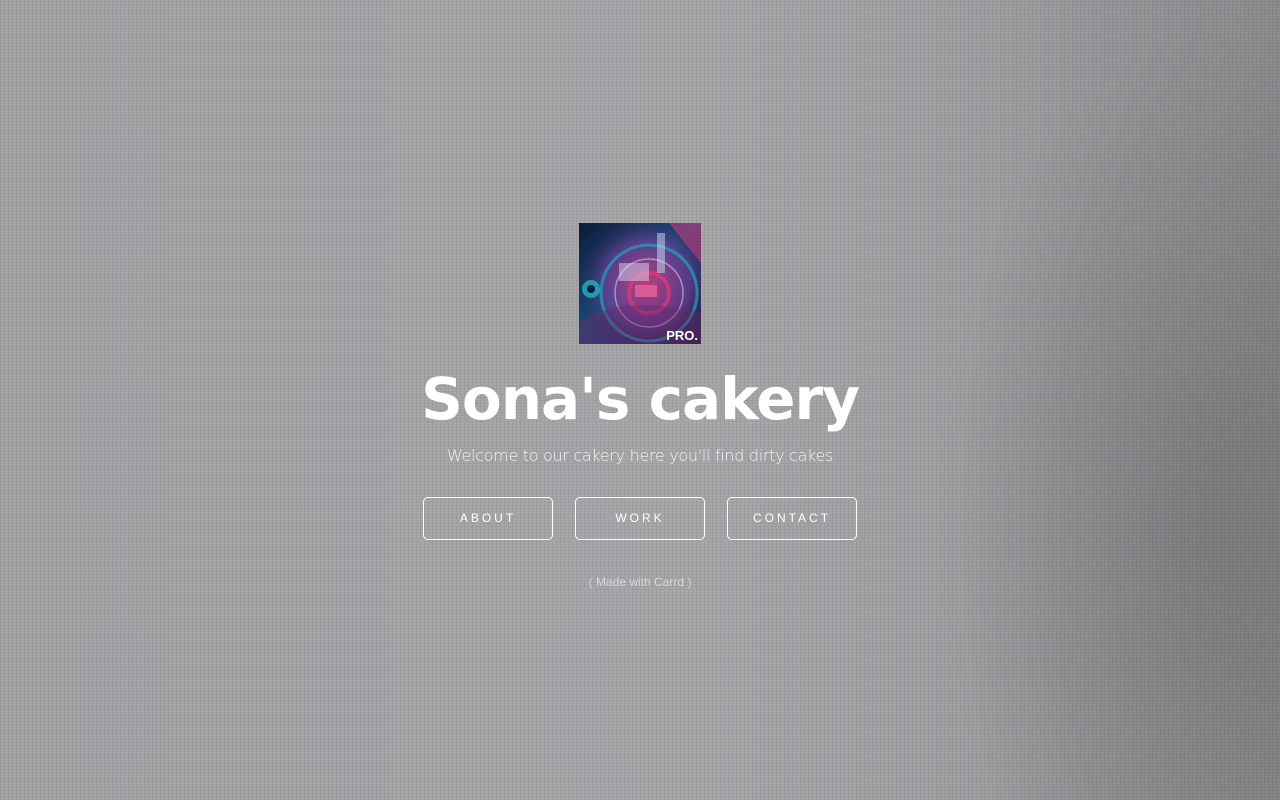 The width and height of the screenshot is (1280, 800). I want to click on nav-buttons: ABOUT WORK CONTACT, so click(640, 518).